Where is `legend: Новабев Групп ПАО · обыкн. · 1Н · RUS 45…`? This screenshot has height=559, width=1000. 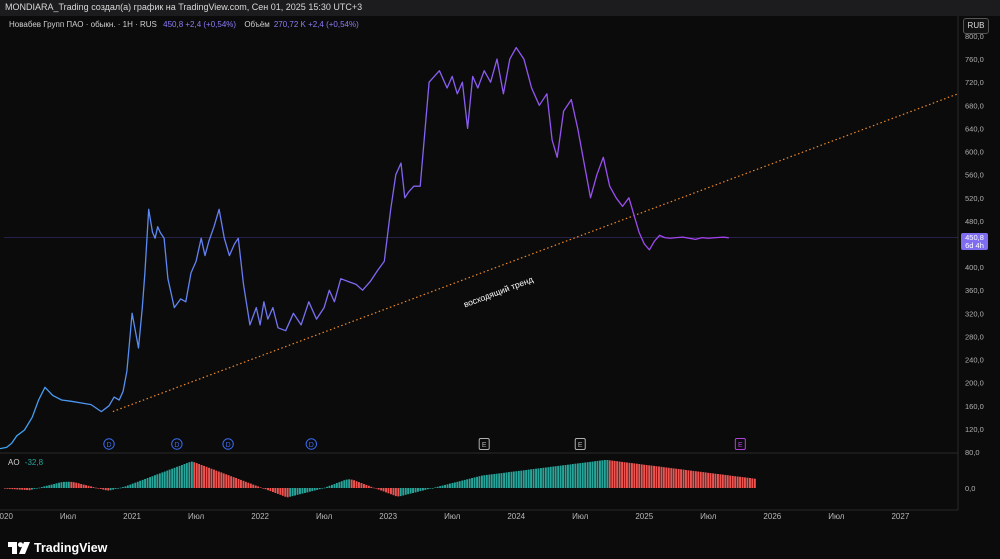 legend: Новабев Групп ПАО · обыкн. · 1Н · RUS 45… is located at coordinates (184, 24).